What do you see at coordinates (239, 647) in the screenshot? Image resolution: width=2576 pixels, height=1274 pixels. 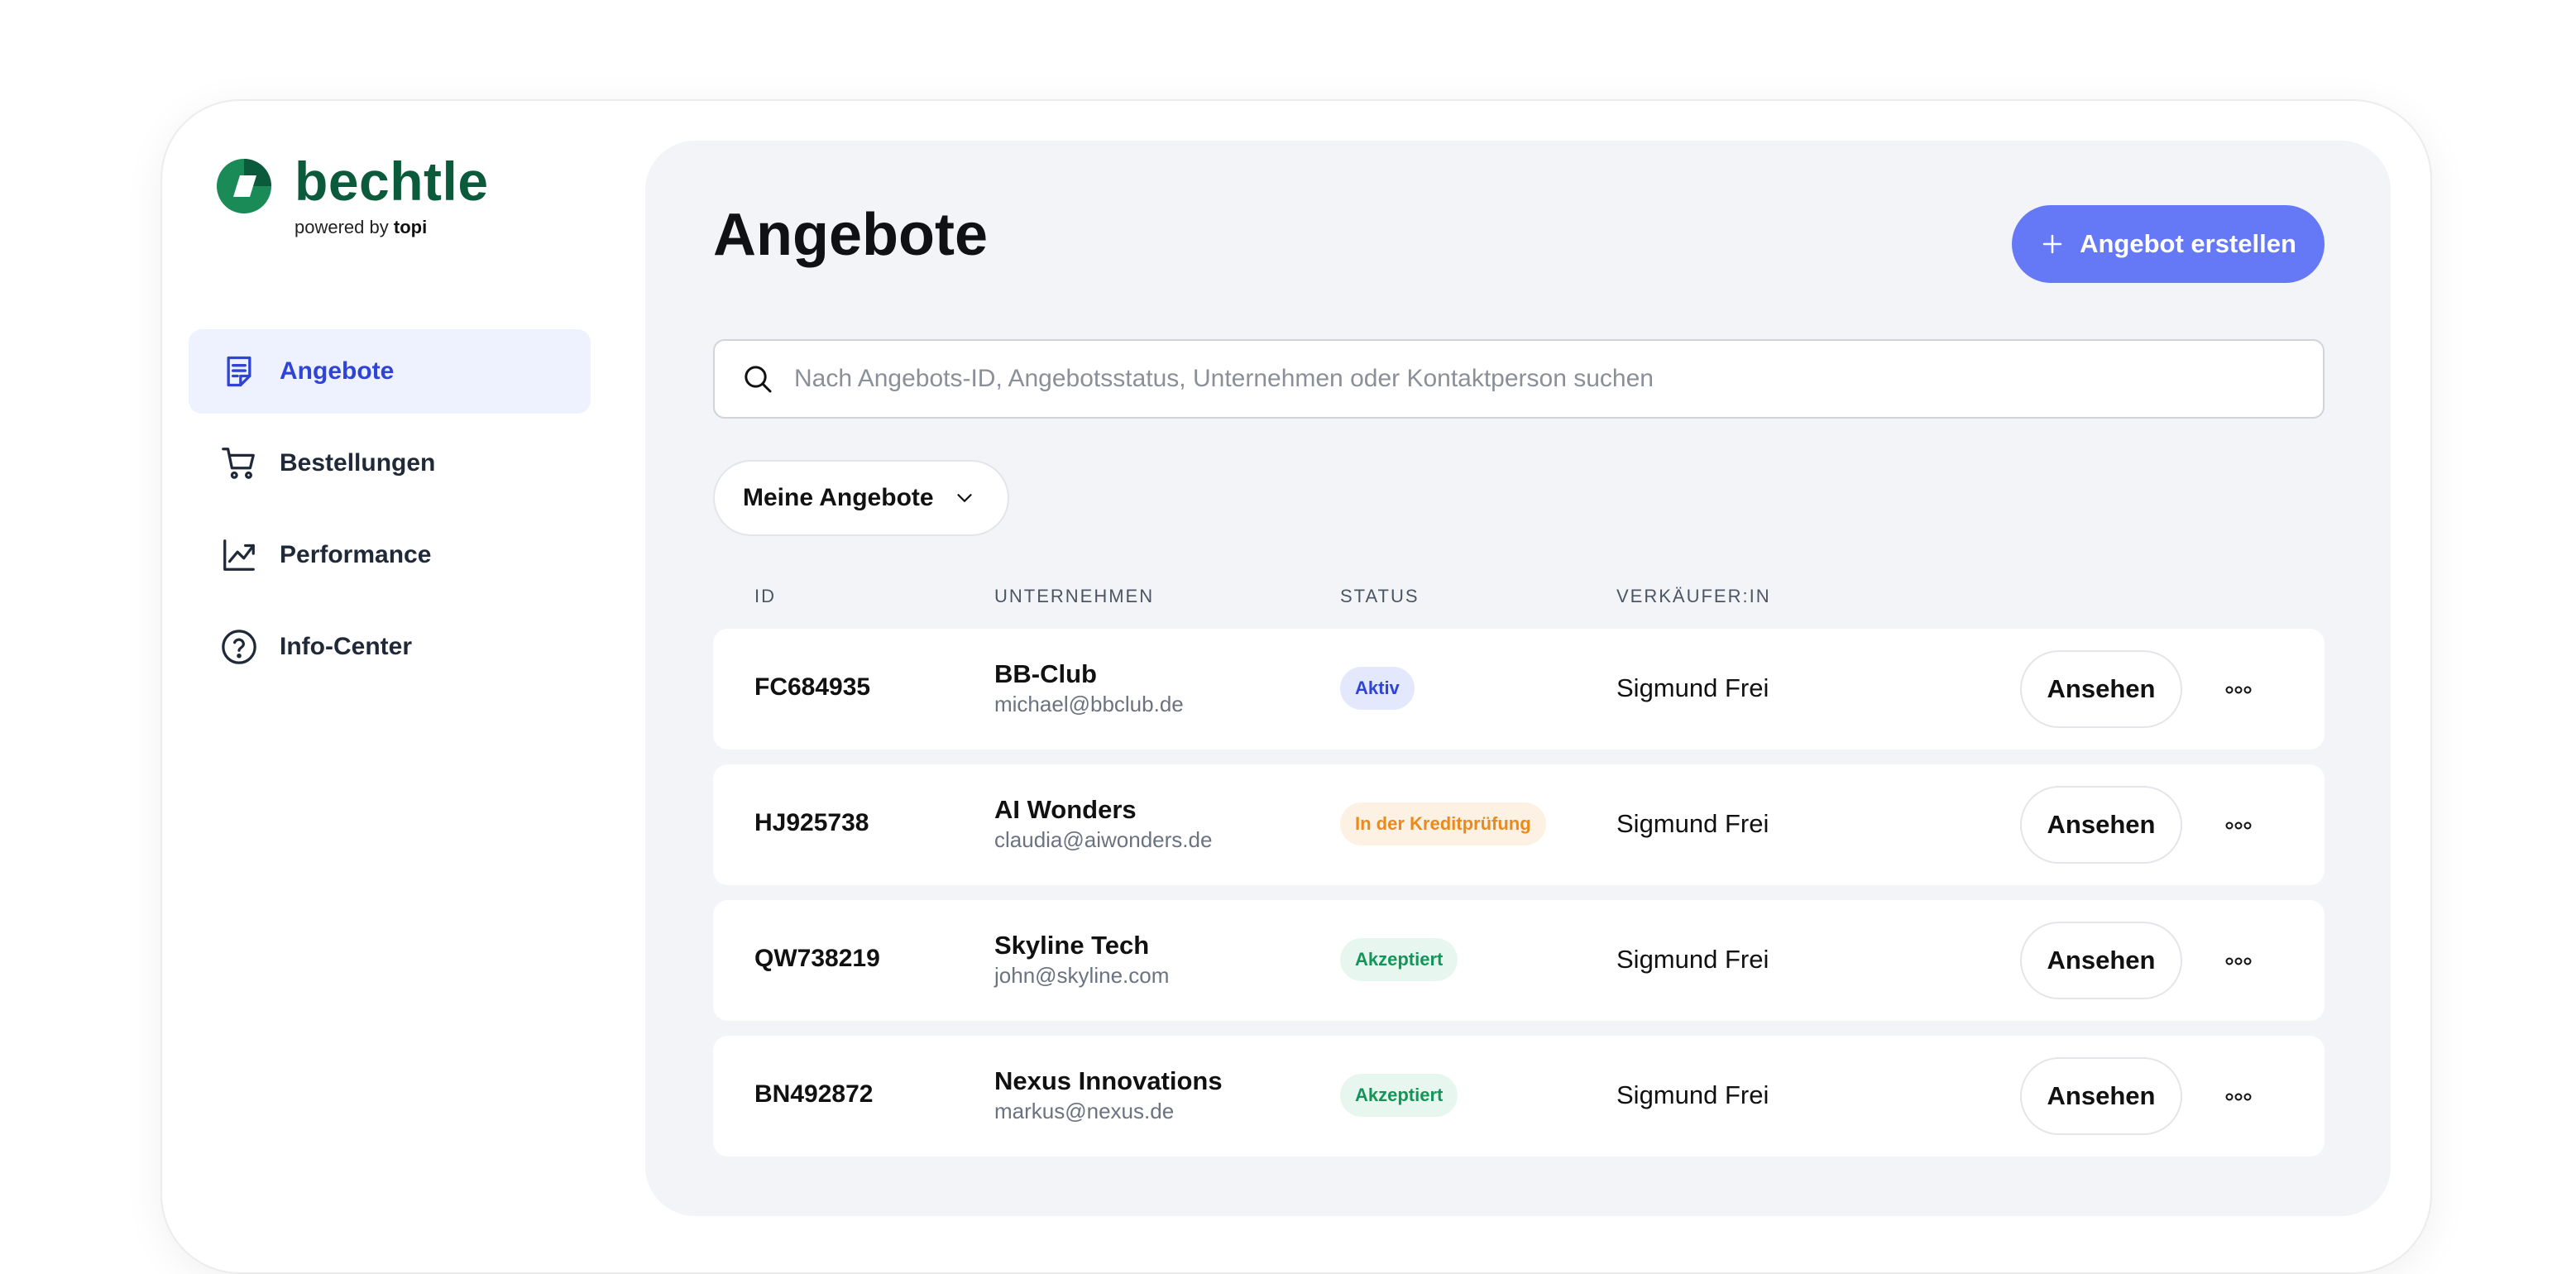 I see `help-circle-icon` at bounding box center [239, 647].